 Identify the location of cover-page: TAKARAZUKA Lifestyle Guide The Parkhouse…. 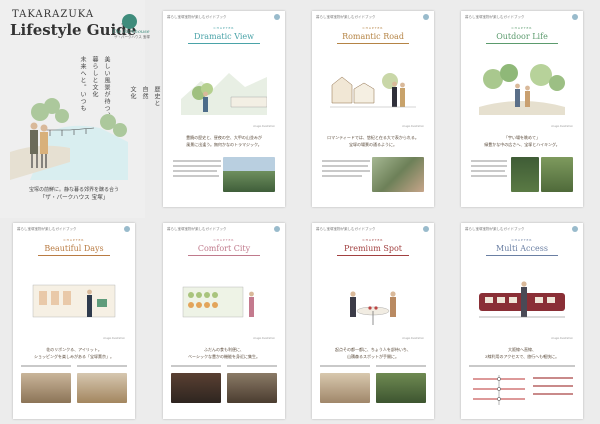
(80, 109).